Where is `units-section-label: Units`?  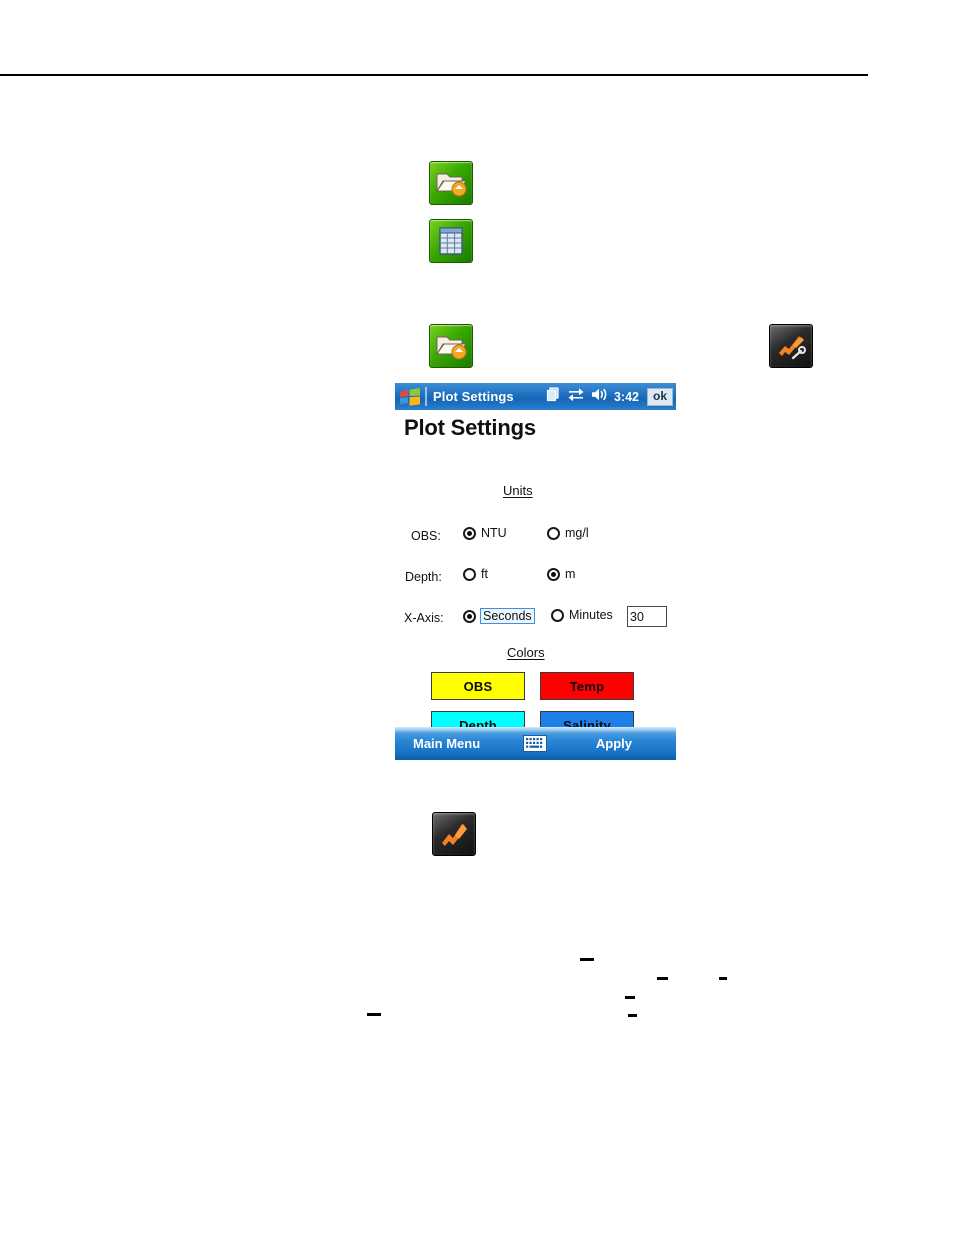
units-section-label: Units is located at coordinates (518, 490).